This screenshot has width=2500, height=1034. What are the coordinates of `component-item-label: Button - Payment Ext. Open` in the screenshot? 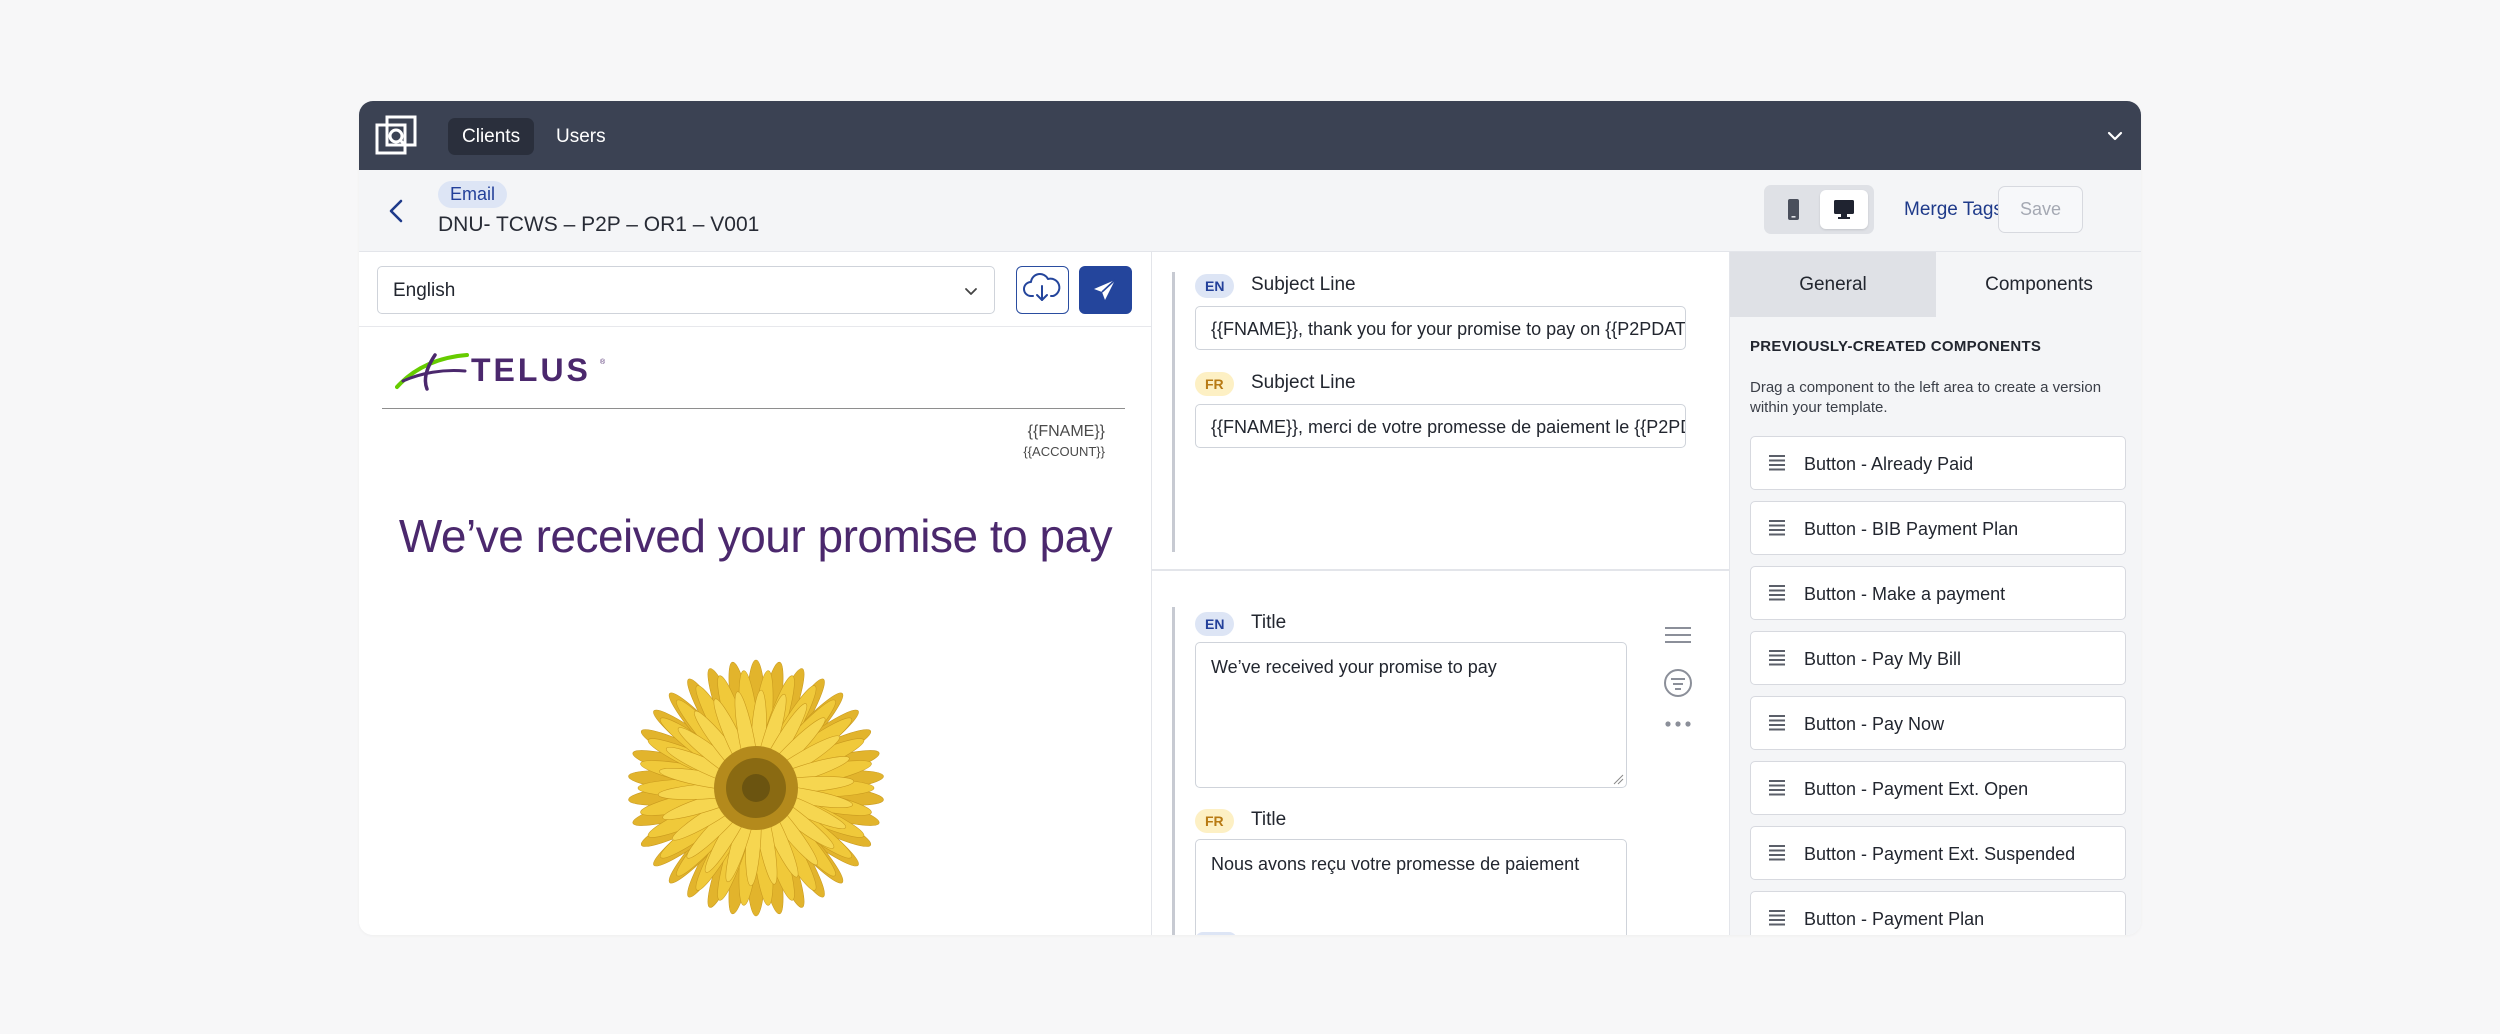 It's located at (1916, 789).